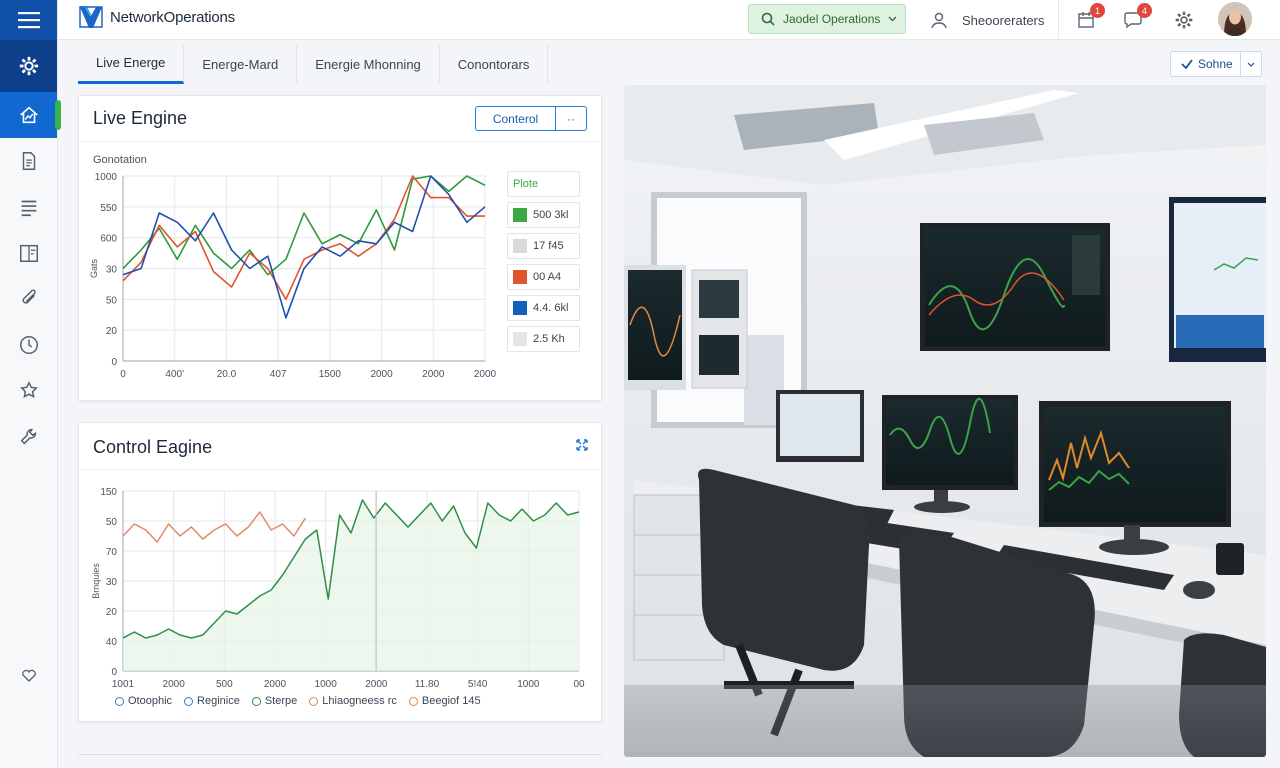 The height and width of the screenshot is (768, 1280). I want to click on y-tick-label: 40, so click(112, 642).